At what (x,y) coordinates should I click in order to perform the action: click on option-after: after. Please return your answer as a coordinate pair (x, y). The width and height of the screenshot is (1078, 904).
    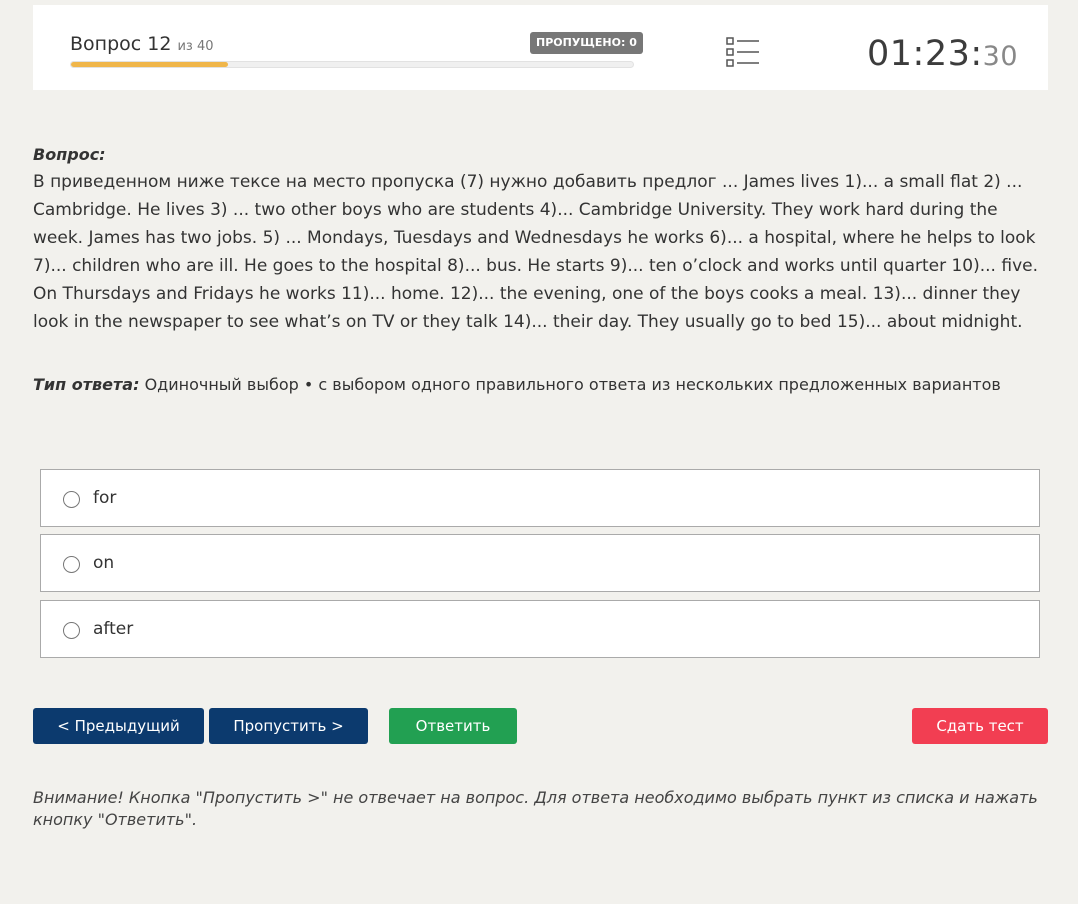
    Looking at the image, I should click on (540, 629).